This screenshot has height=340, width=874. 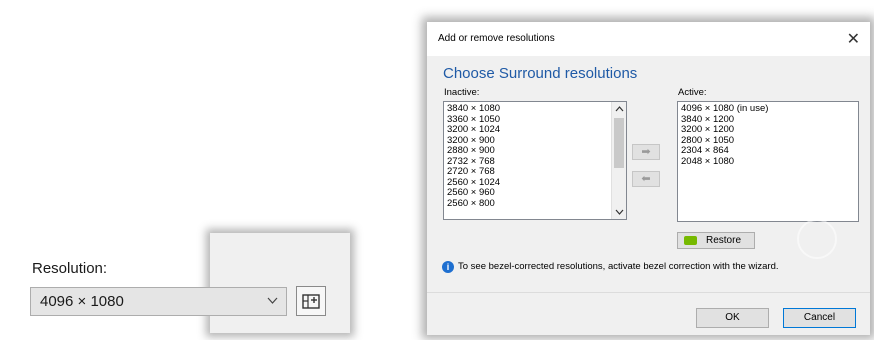 What do you see at coordinates (535, 193) in the screenshot?
I see `list-item: 2560 × 960` at bounding box center [535, 193].